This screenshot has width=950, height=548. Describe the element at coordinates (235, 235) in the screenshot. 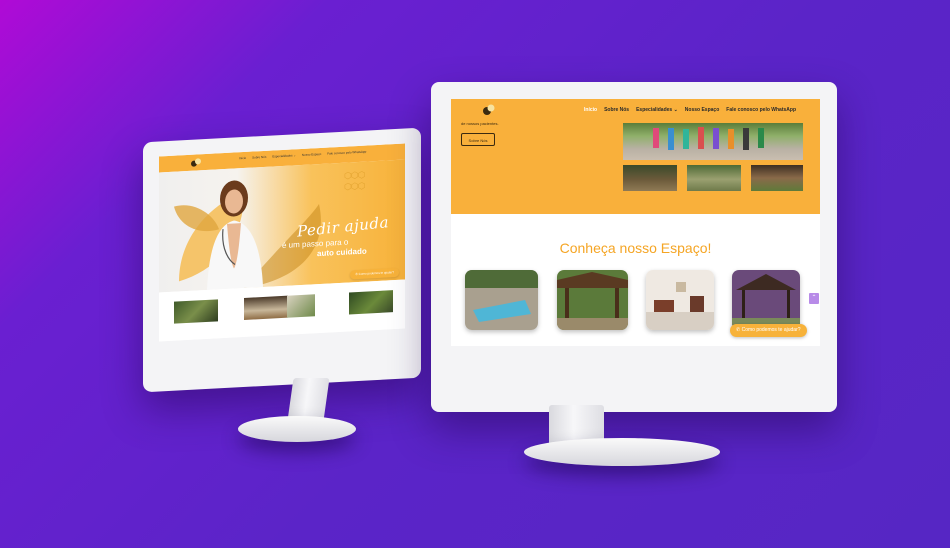

I see `doctor-photo` at that location.